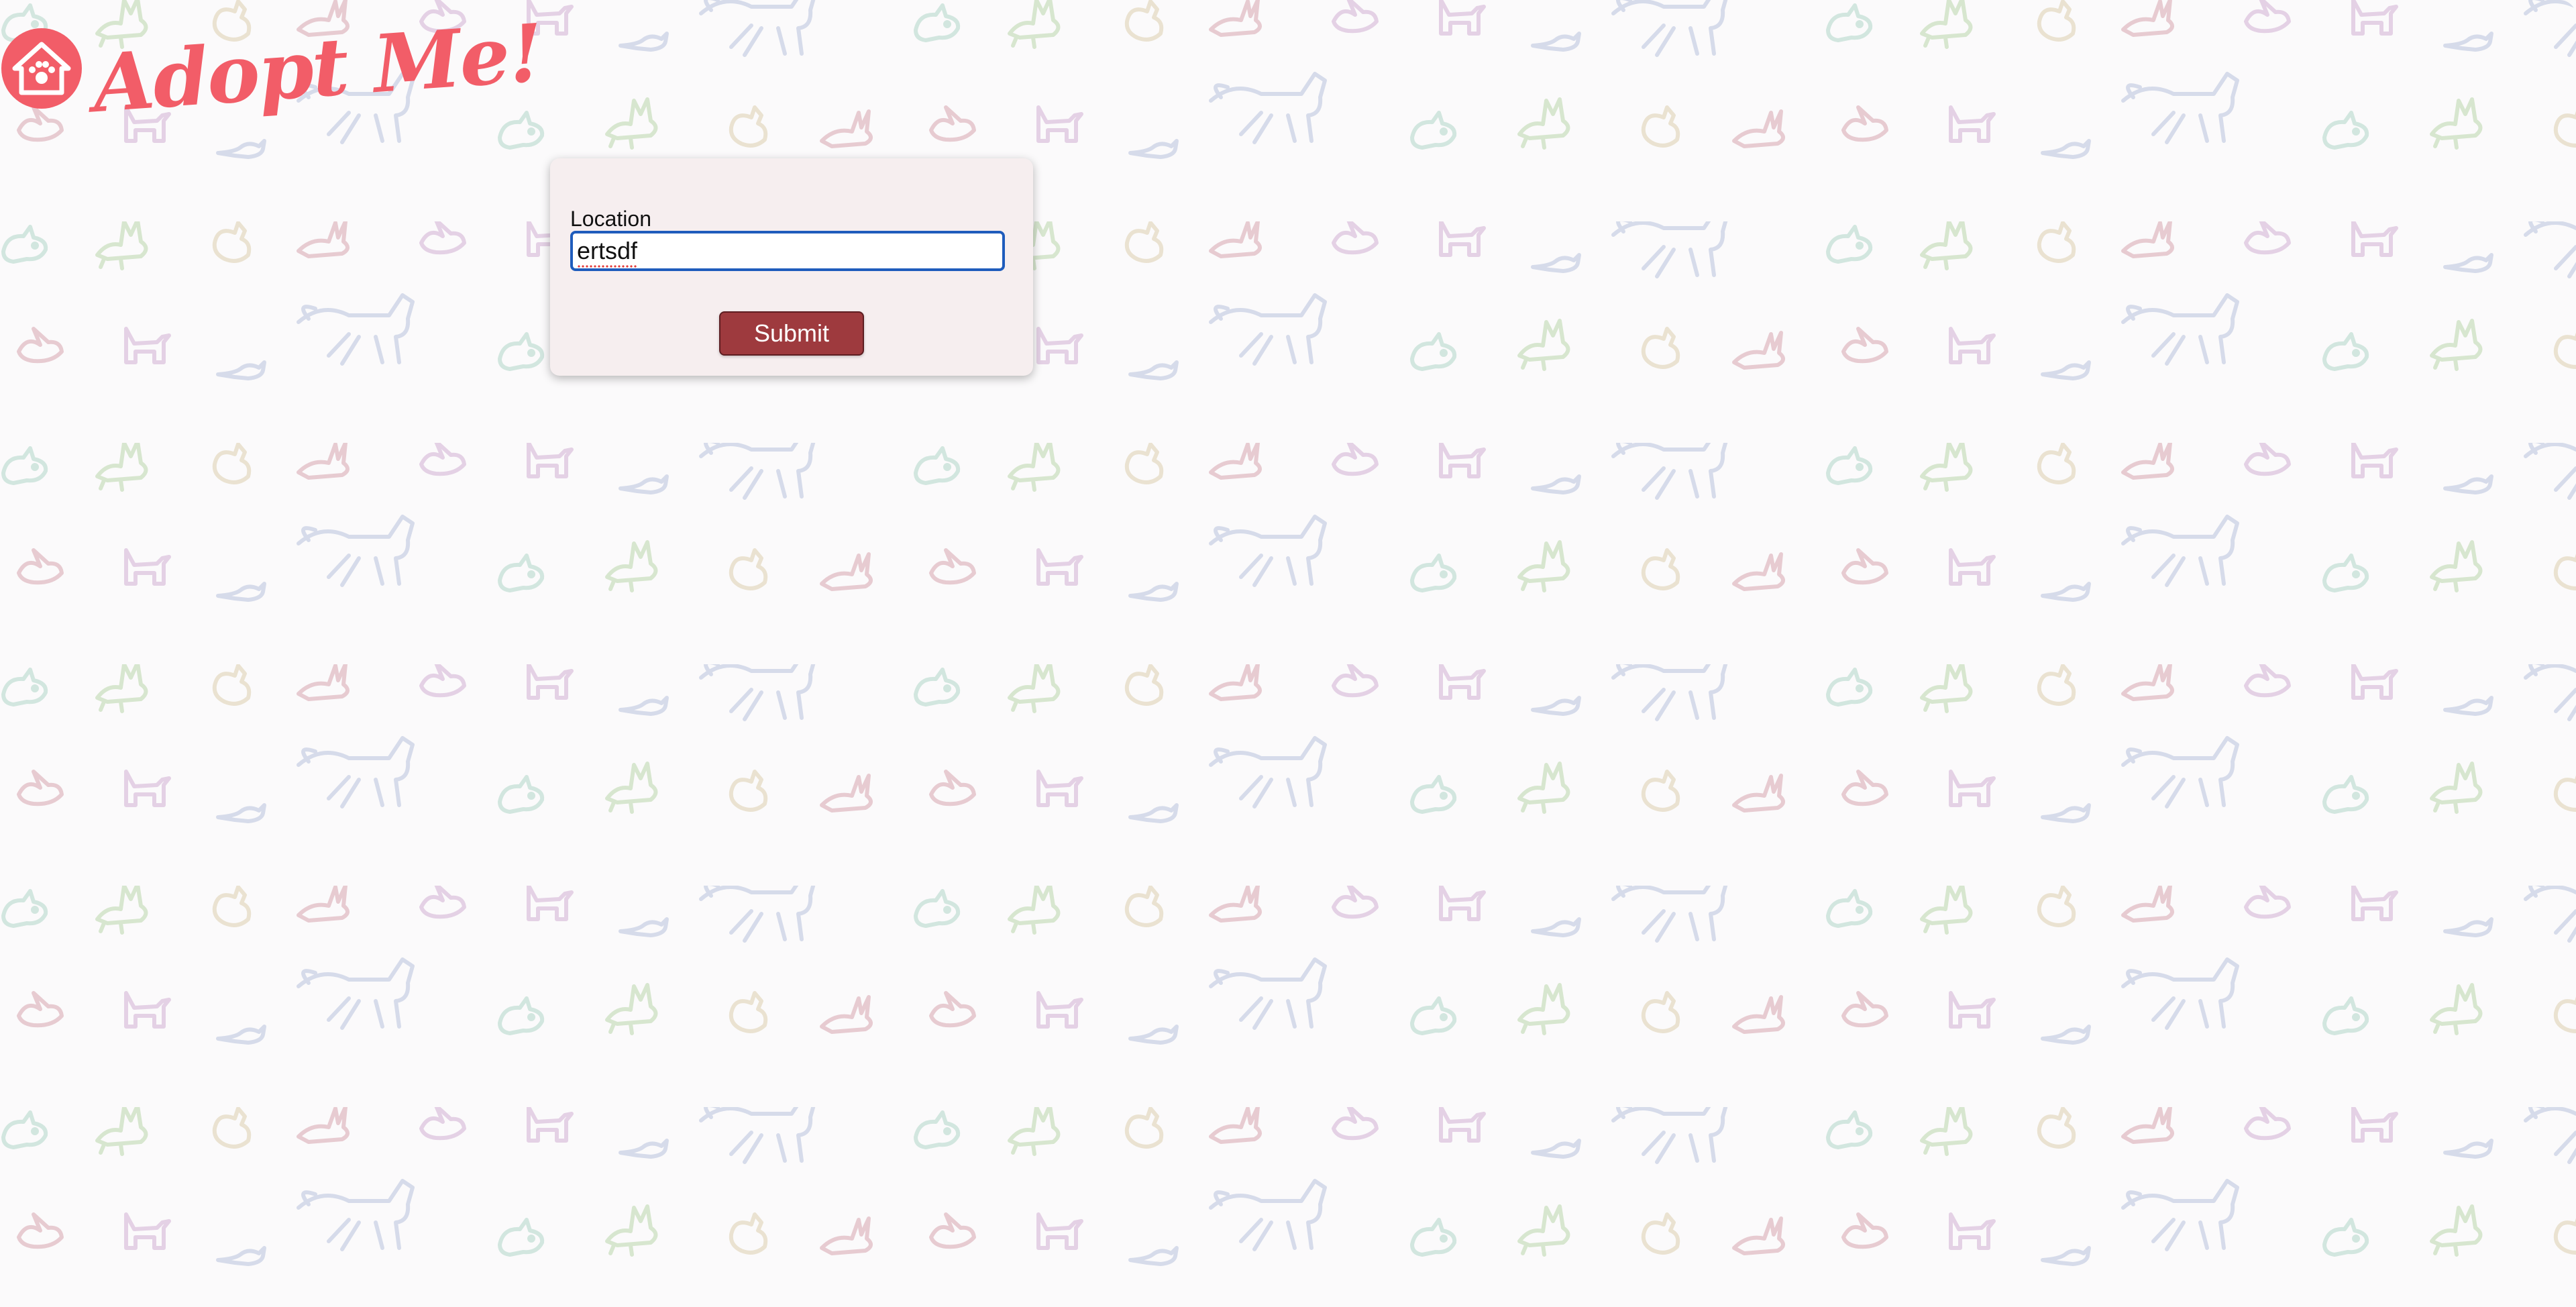 The width and height of the screenshot is (2576, 1307). What do you see at coordinates (791, 333) in the screenshot?
I see `submit-button: Submit` at bounding box center [791, 333].